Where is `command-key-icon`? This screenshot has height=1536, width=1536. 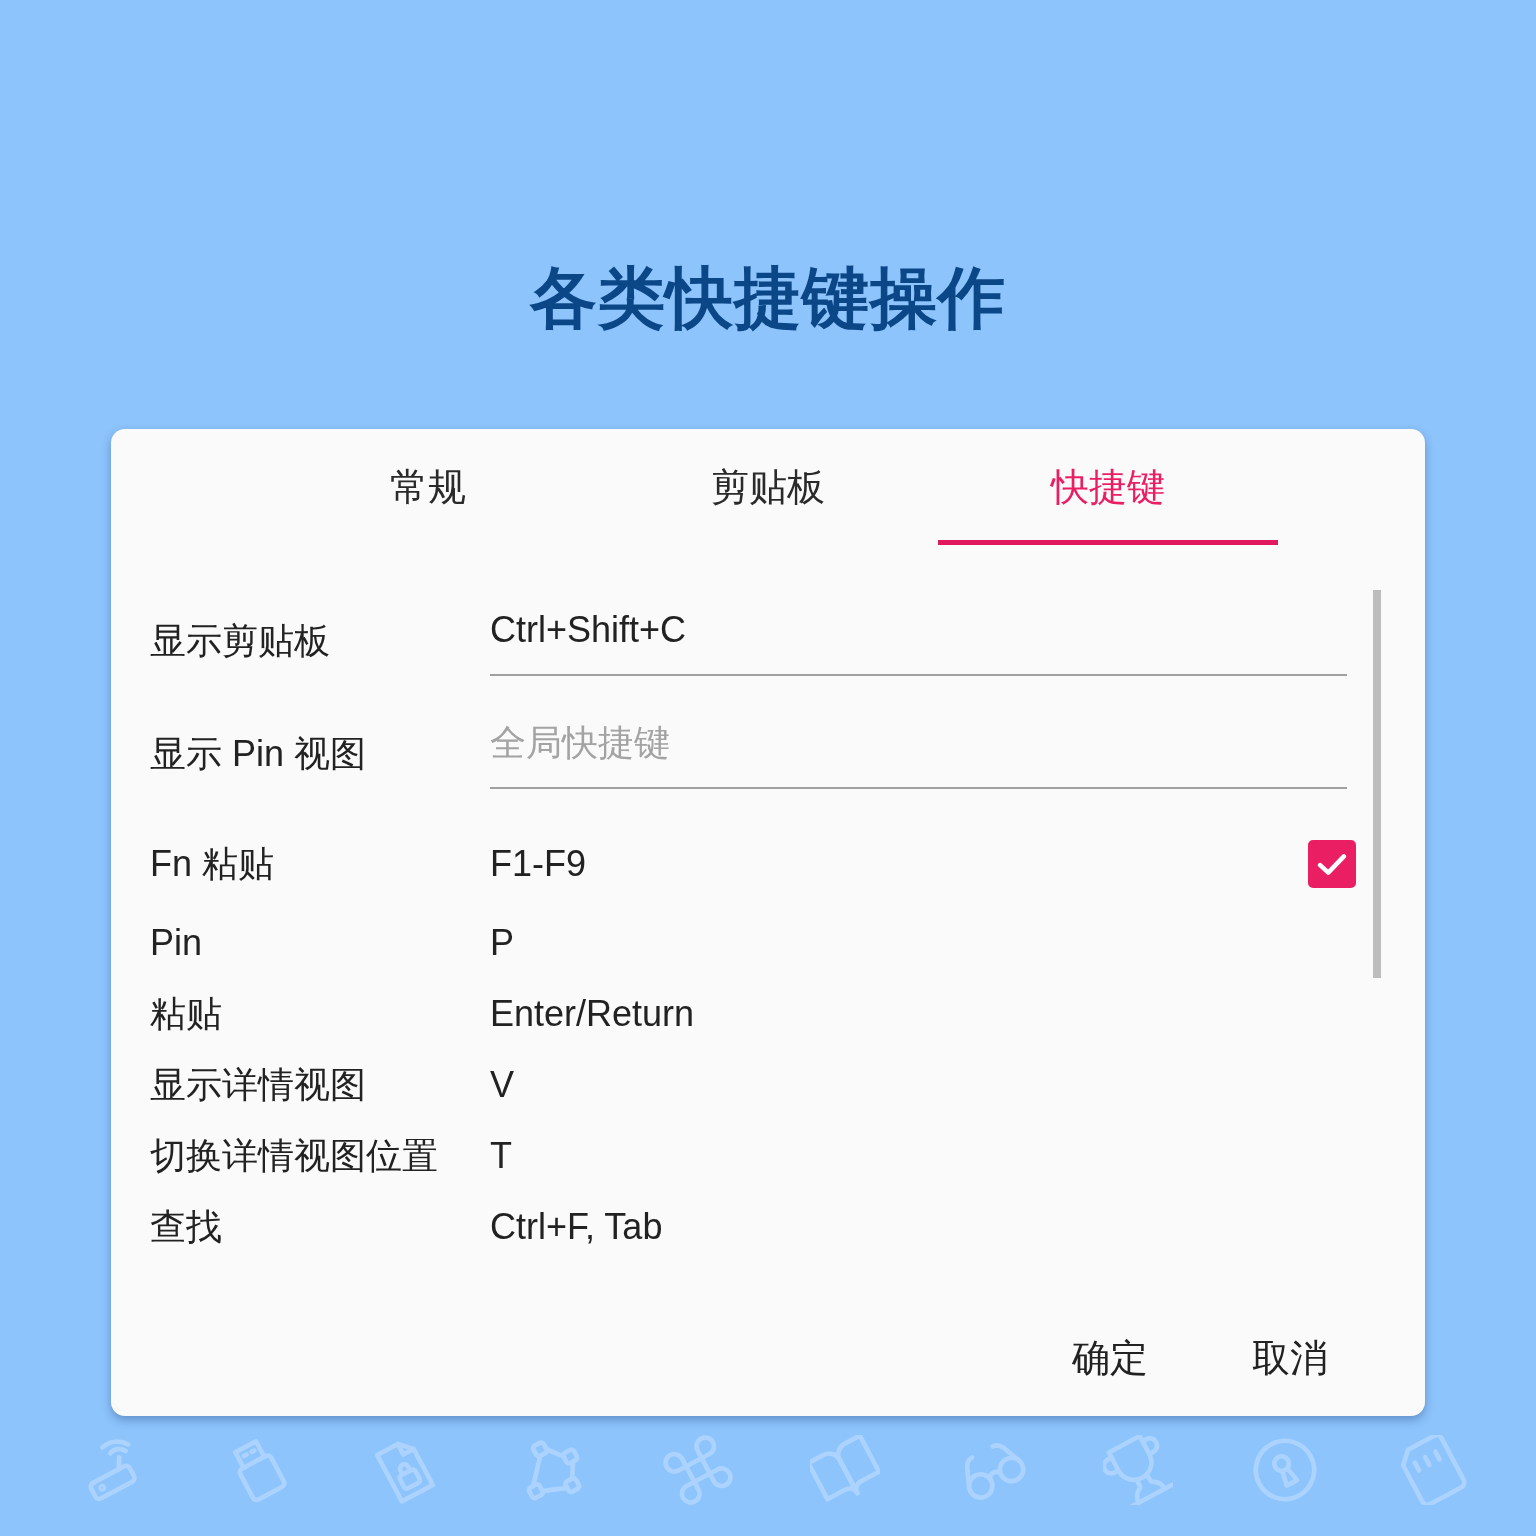
command-key-icon is located at coordinates (698, 1470).